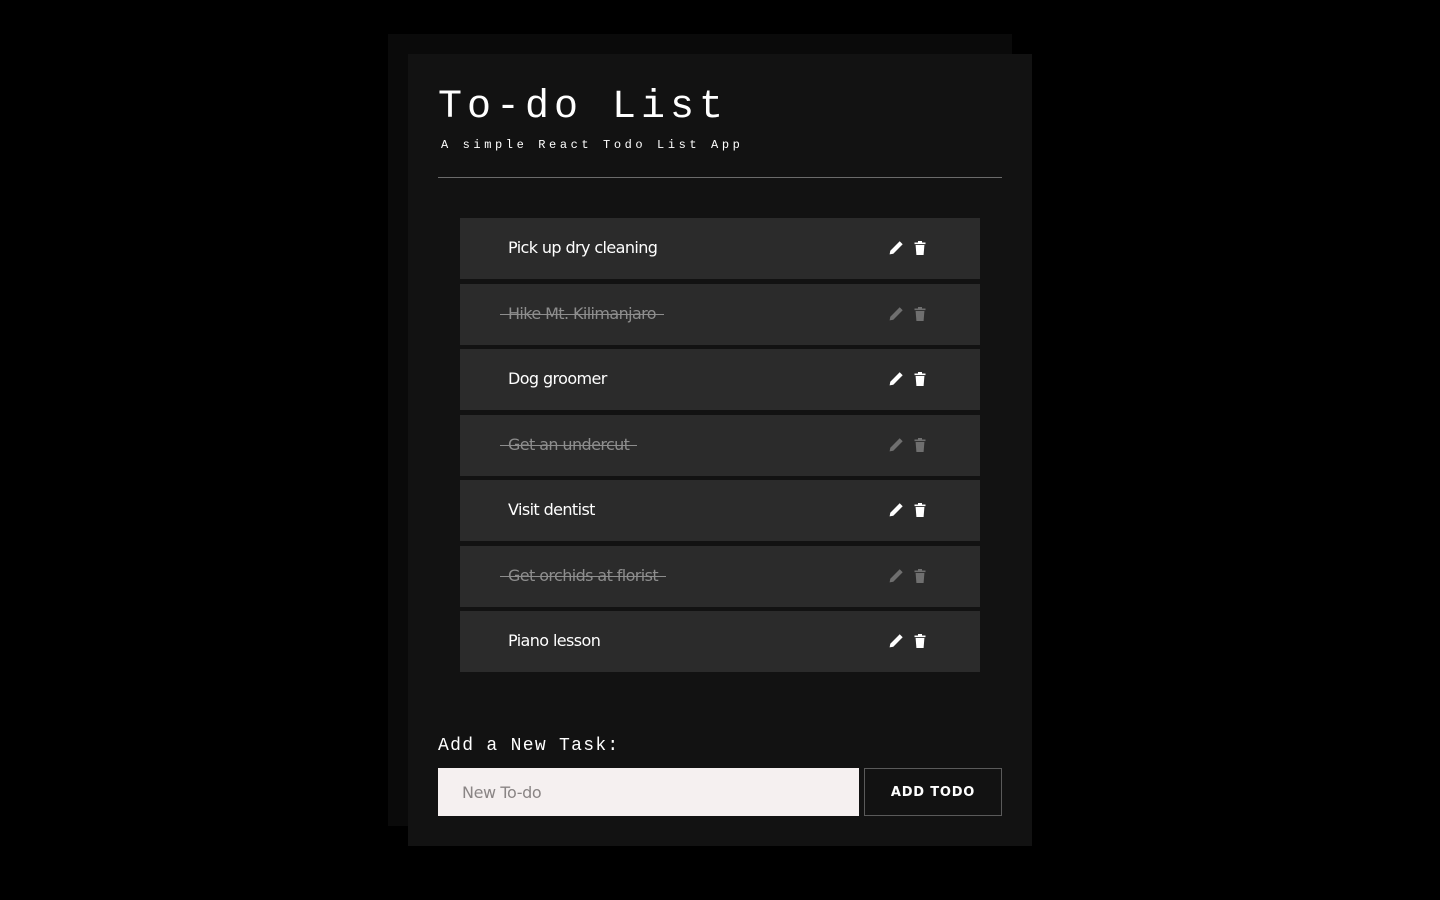  What do you see at coordinates (720, 510) in the screenshot?
I see `todo-item: Visit dentist` at bounding box center [720, 510].